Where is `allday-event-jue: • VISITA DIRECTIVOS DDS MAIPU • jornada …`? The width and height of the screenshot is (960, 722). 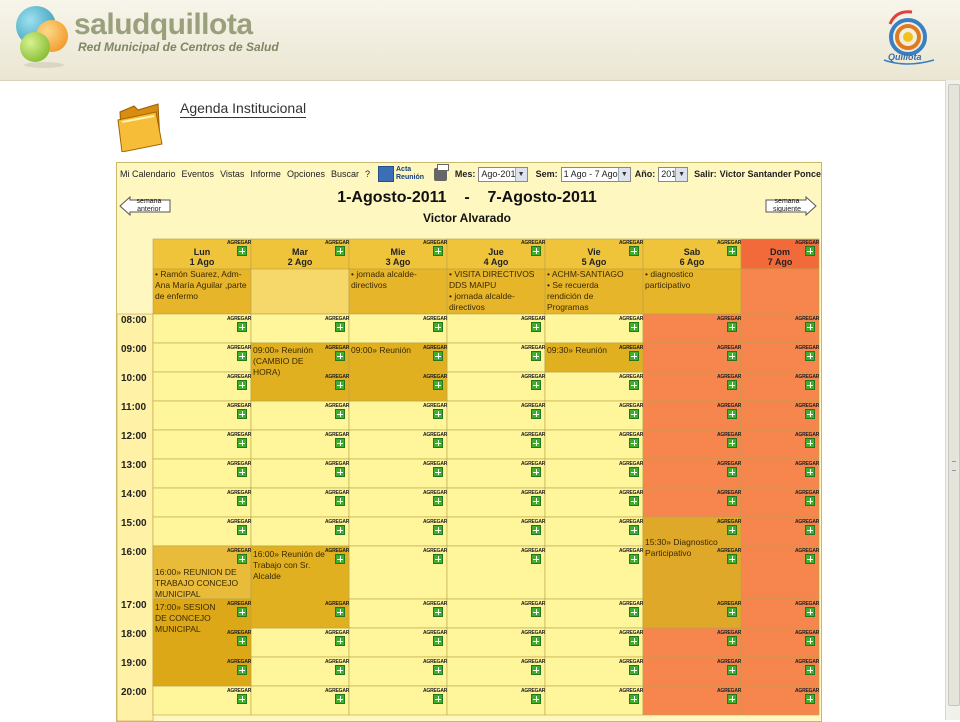 allday-event-jue: • VISITA DIRECTIVOS DDS MAIPU • jornada … is located at coordinates (496, 291).